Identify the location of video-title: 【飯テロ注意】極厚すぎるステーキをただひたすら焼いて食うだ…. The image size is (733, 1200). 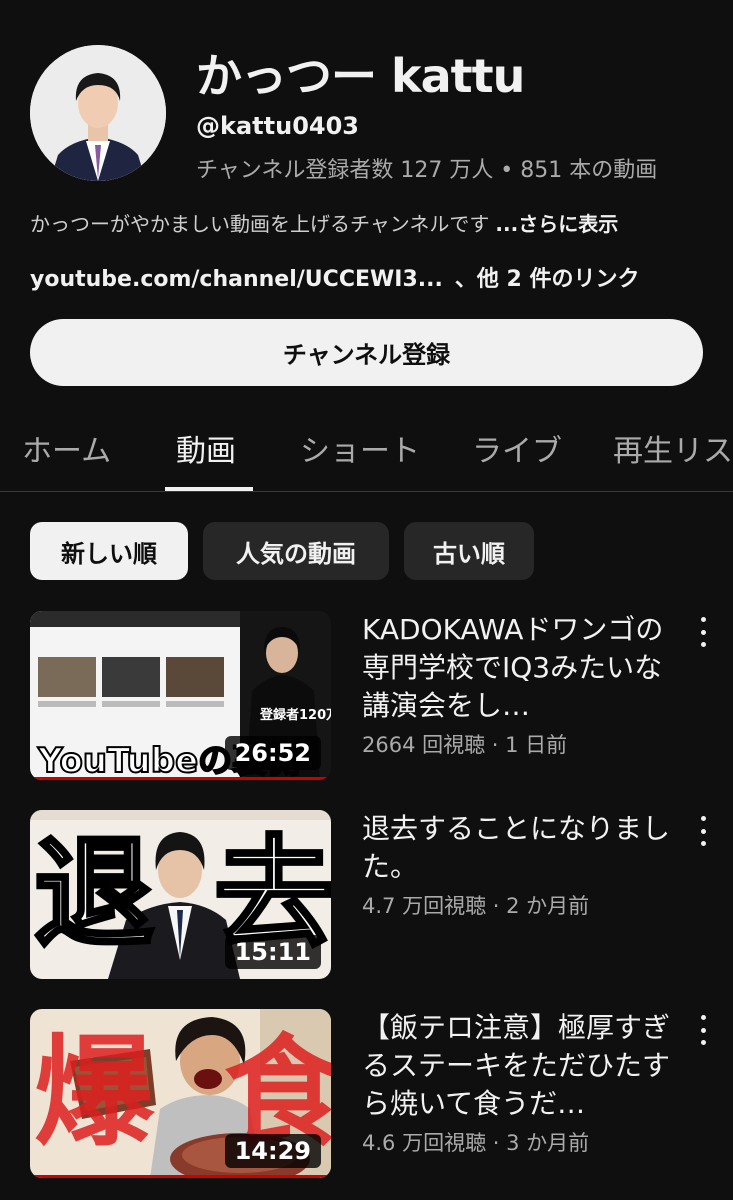
(522, 1066).